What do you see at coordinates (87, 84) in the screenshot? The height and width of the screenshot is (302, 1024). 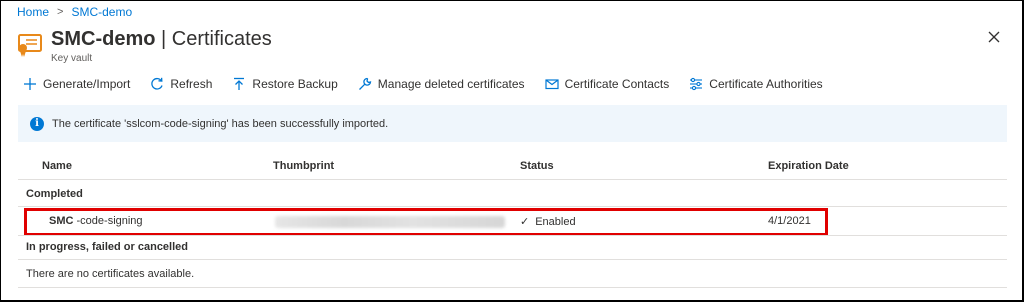 I see `generate-import-label: Generate/Import` at bounding box center [87, 84].